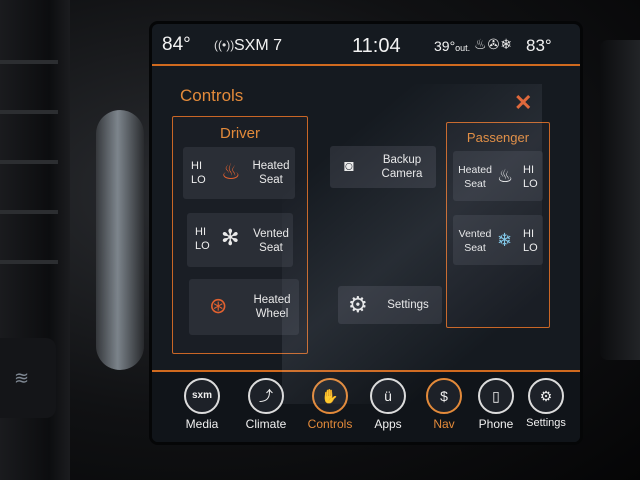  I want to click on climate-icon: ⤴, so click(266, 396).